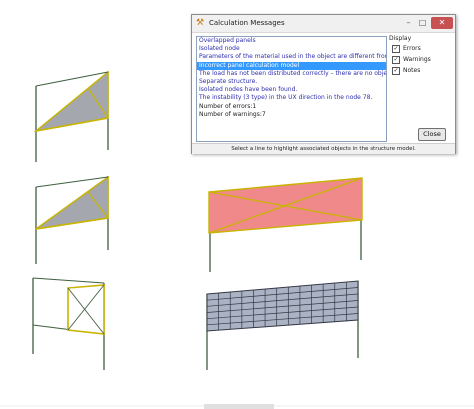  I want to click on errors-label: Errors, so click(412, 48).